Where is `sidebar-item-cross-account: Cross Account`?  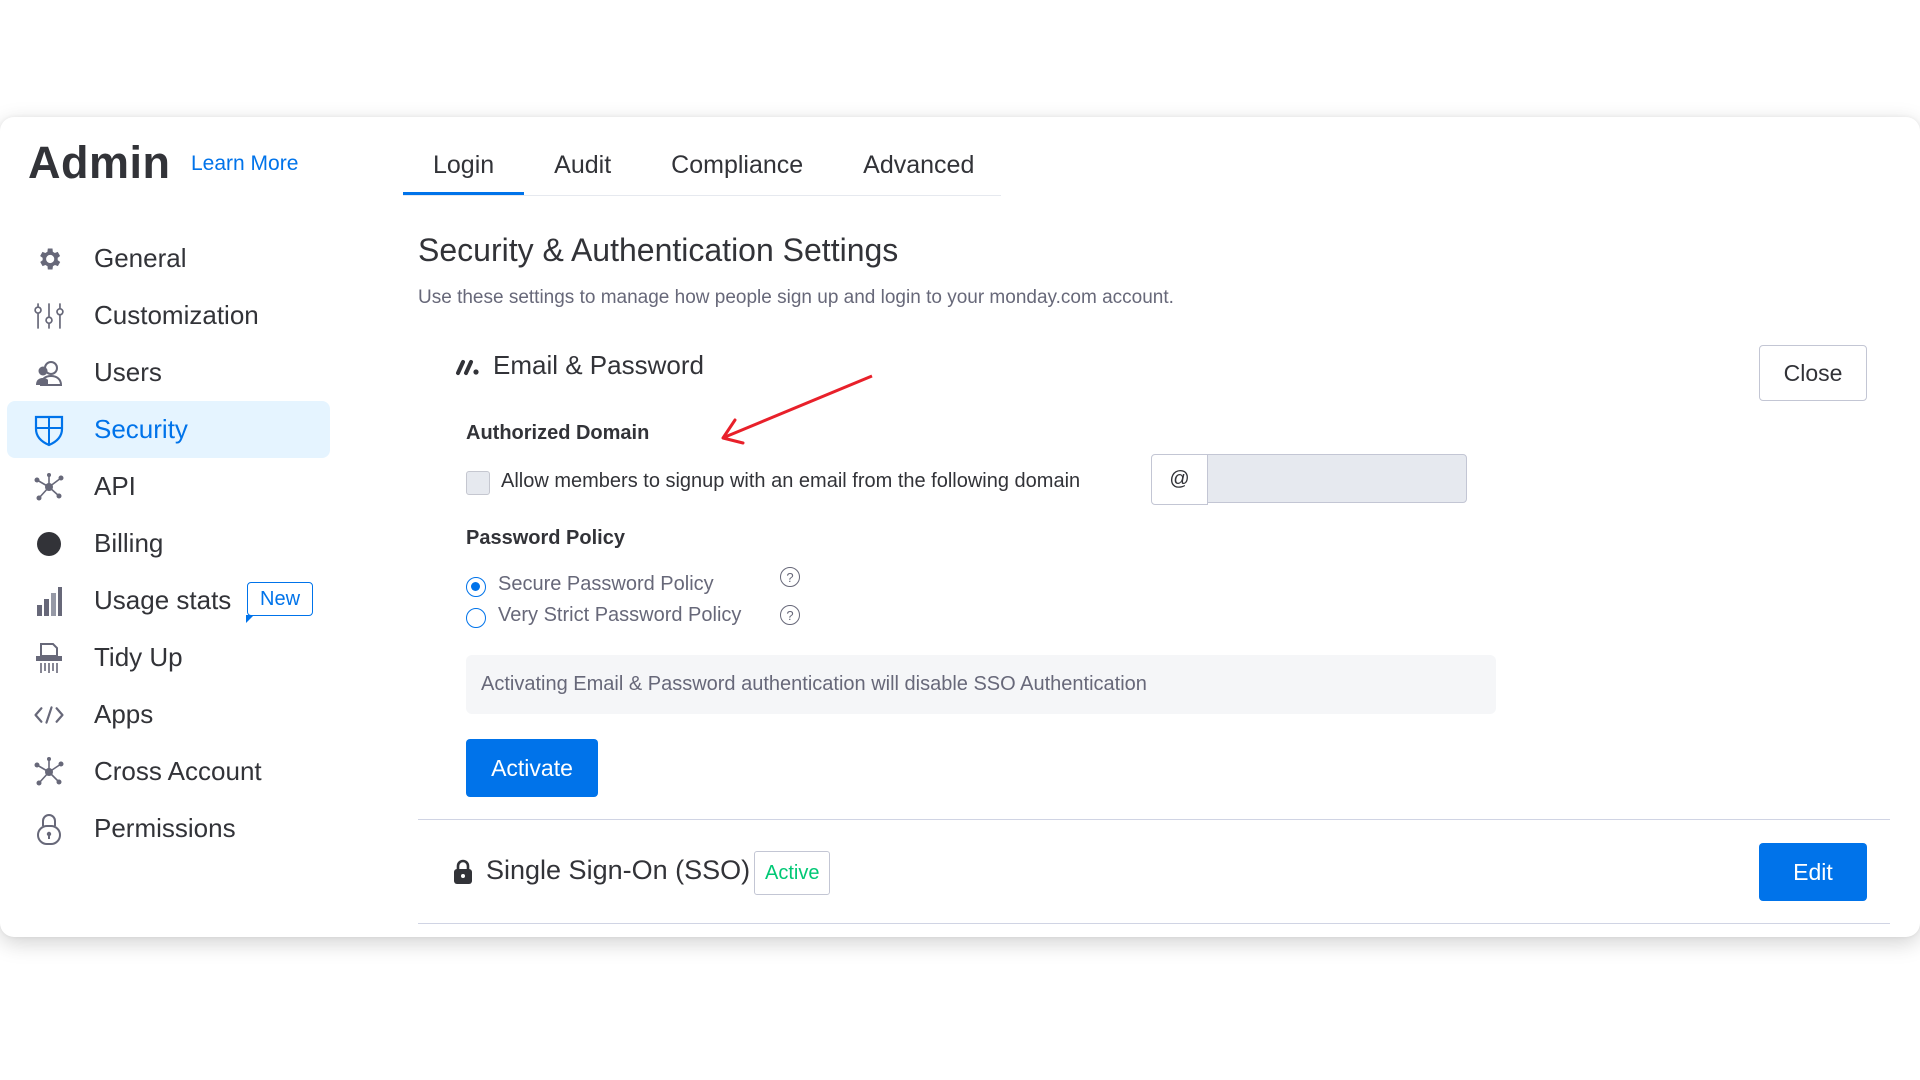 sidebar-item-cross-account: Cross Account is located at coordinates (168, 771).